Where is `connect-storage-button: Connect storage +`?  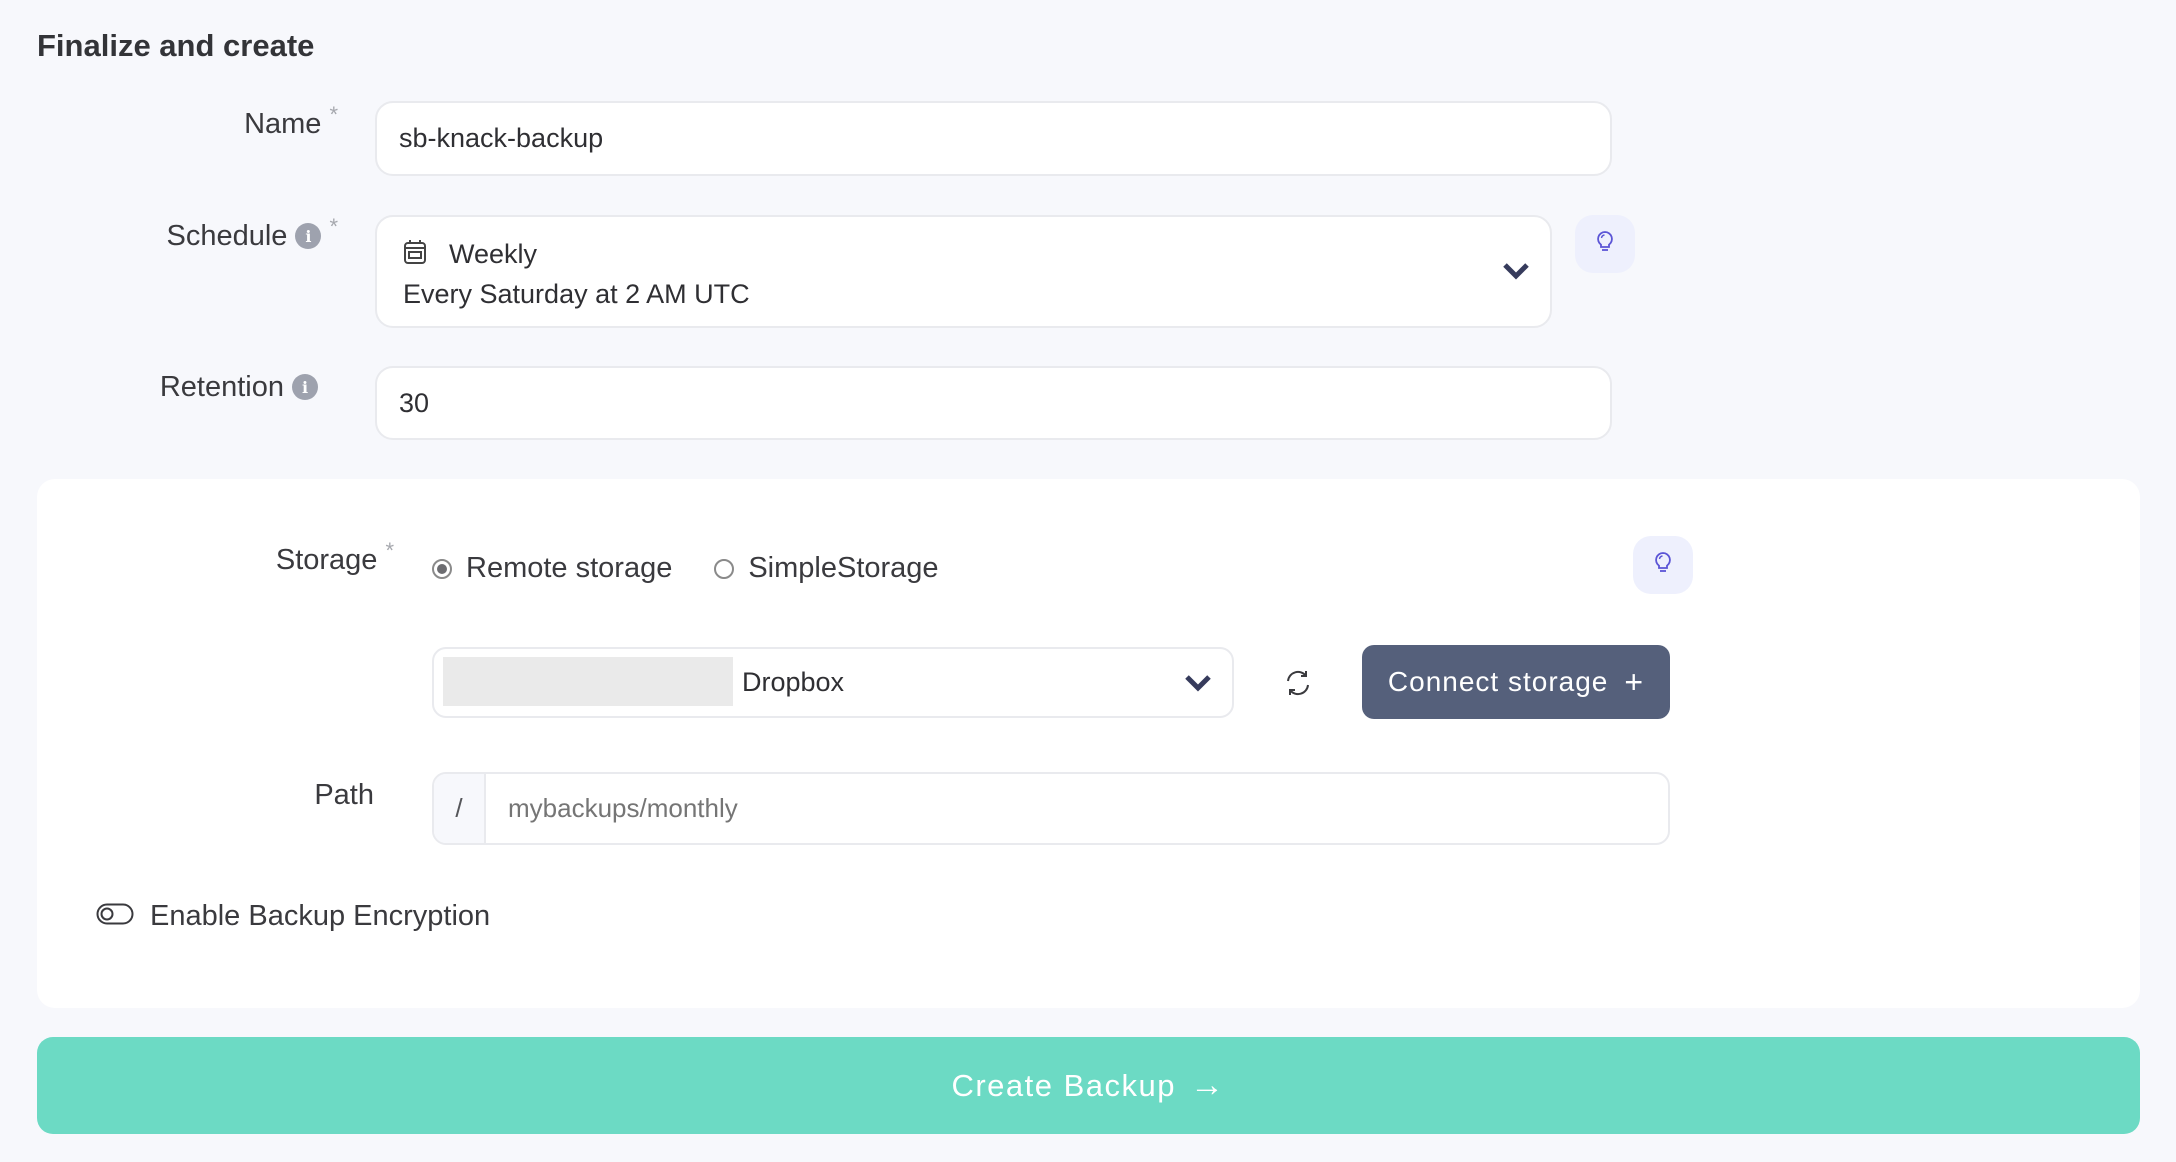
connect-storage-button: Connect storage + is located at coordinates (1516, 682).